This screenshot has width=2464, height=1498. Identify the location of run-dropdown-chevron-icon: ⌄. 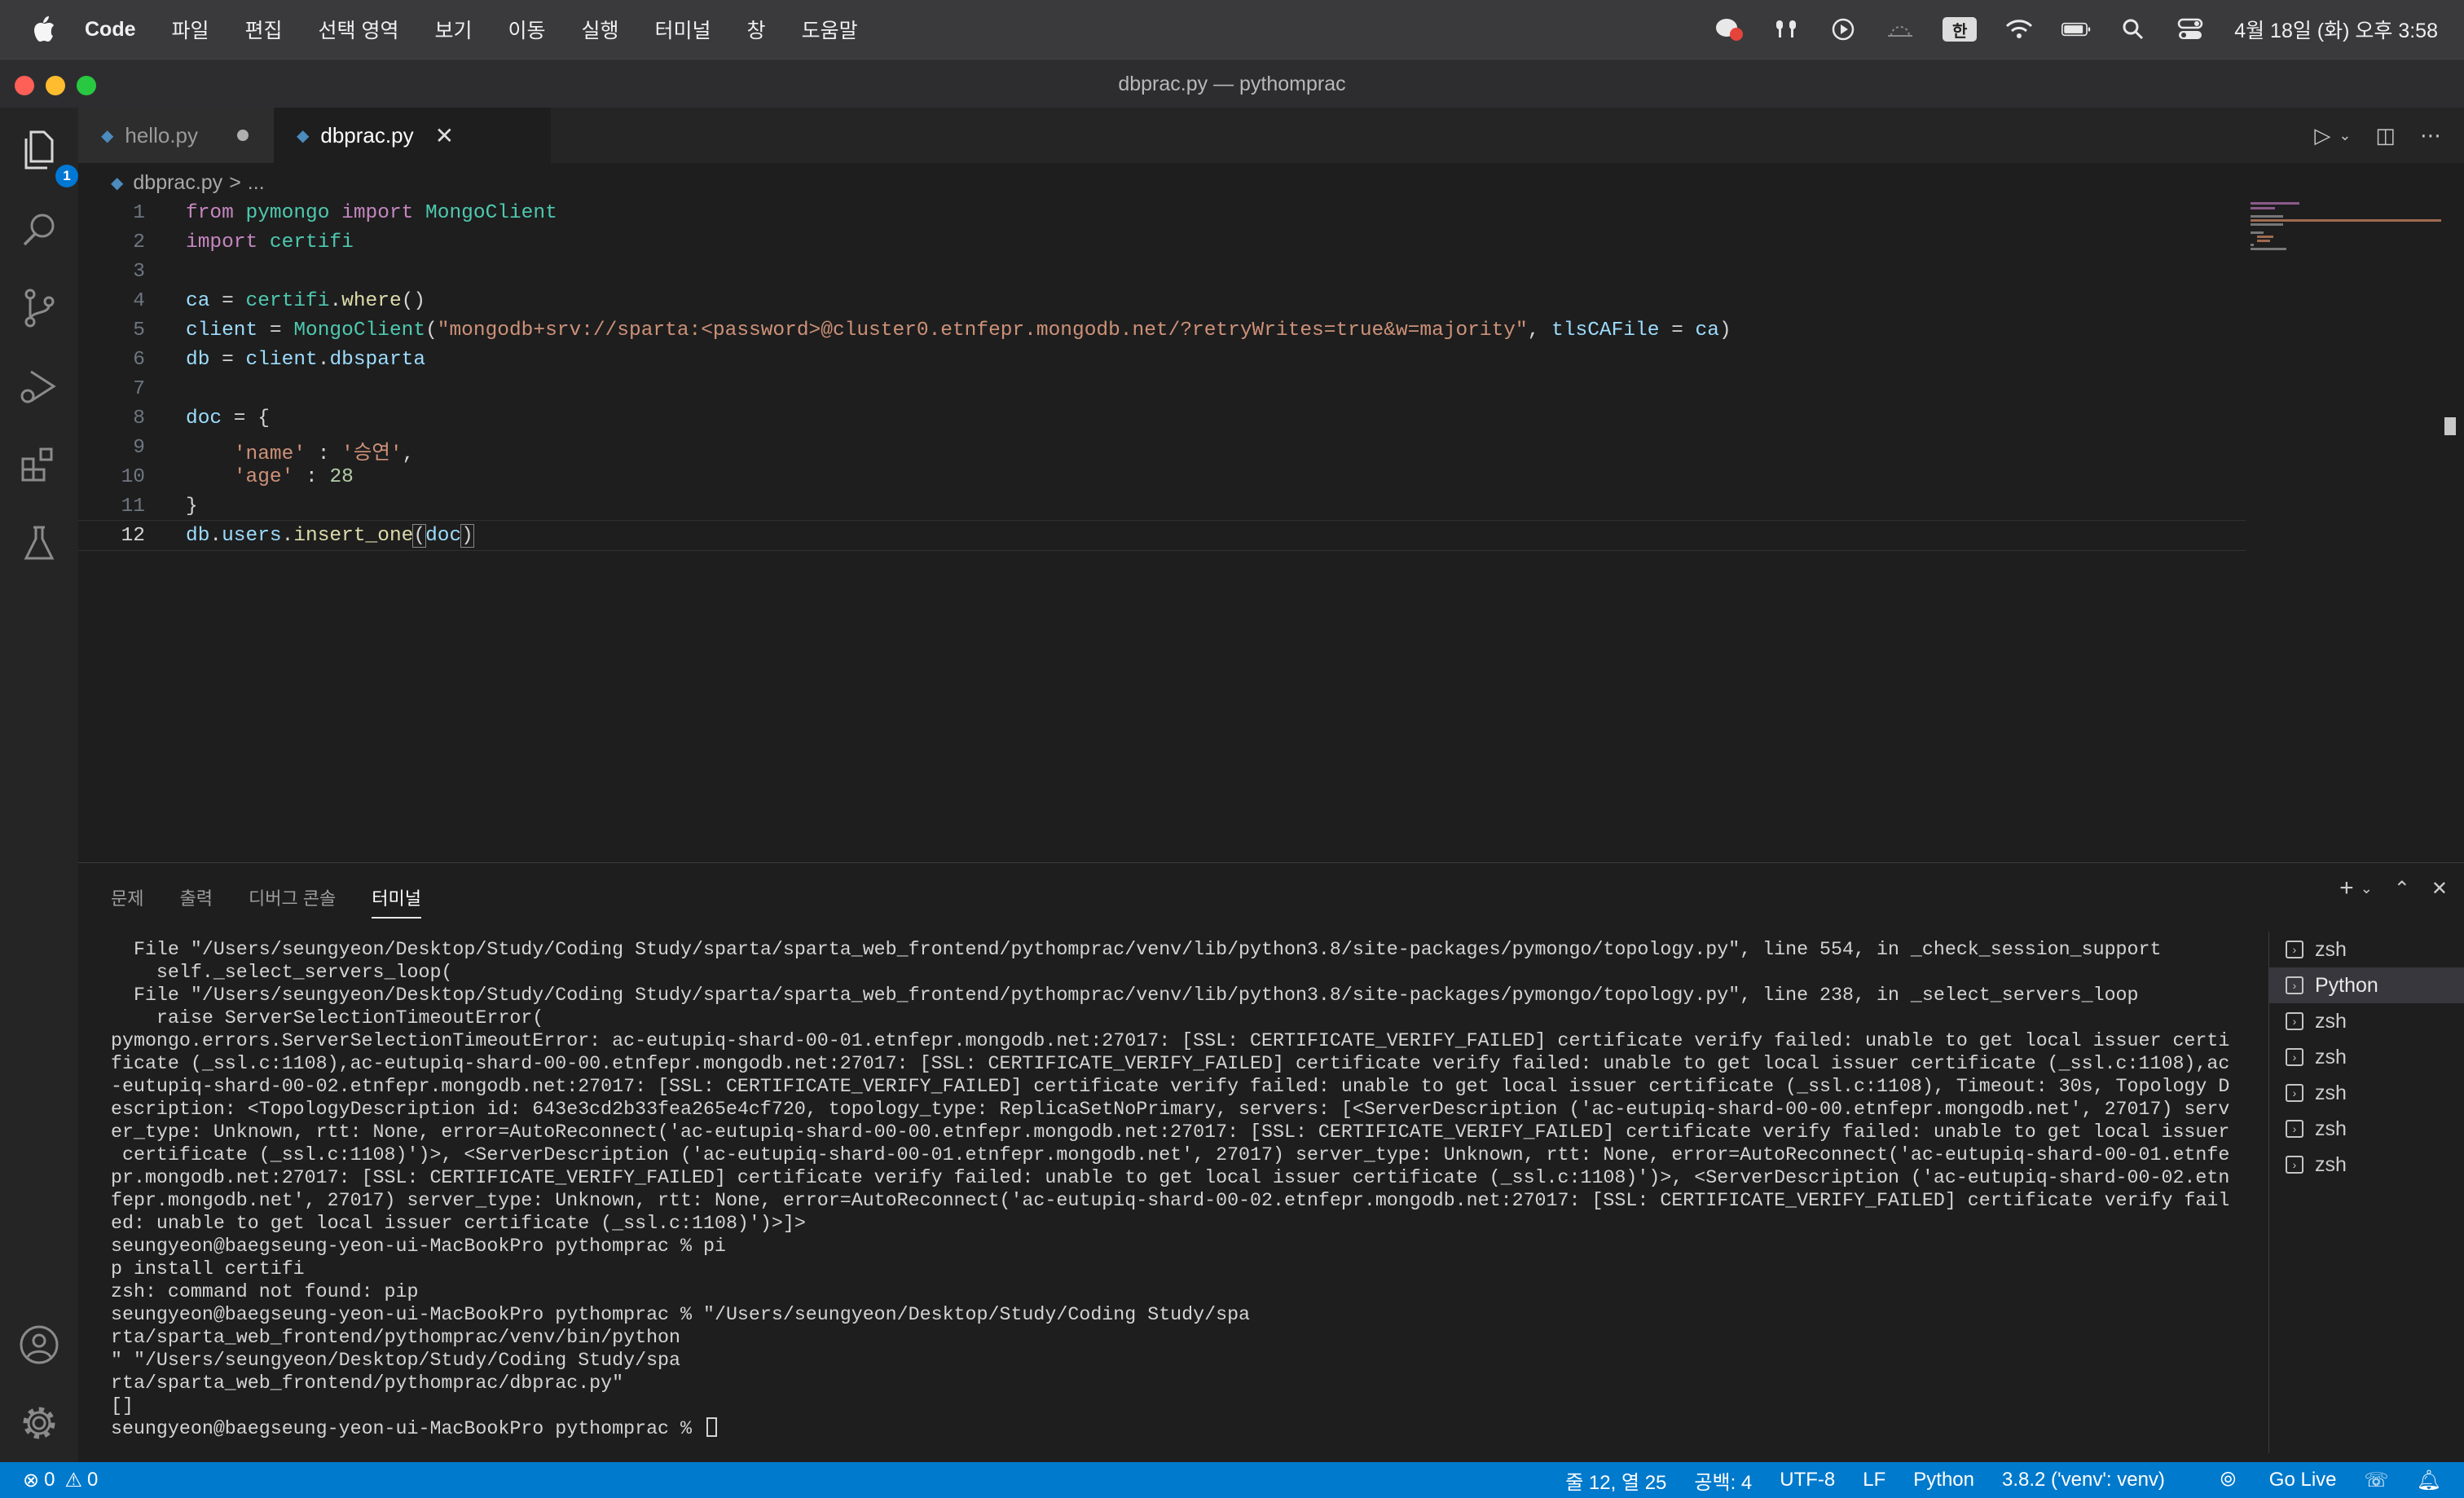
(2345, 135).